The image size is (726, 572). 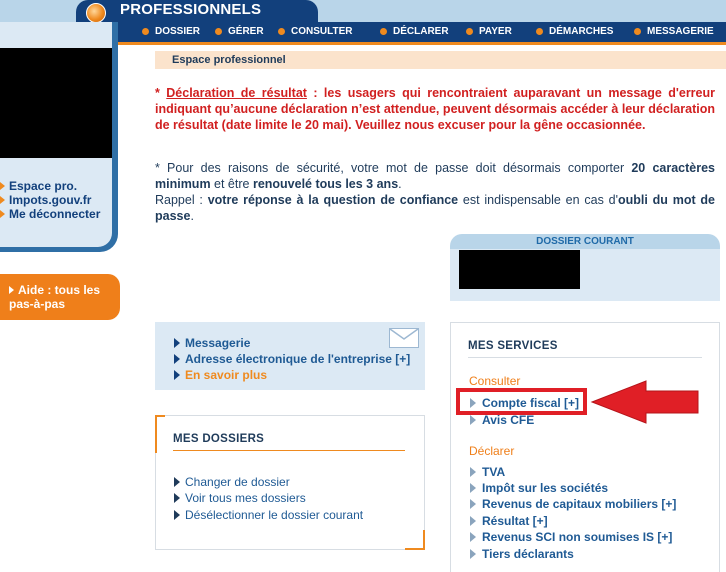 I want to click on impot-societes-link: Impôt sur les sociétés, so click(x=539, y=488).